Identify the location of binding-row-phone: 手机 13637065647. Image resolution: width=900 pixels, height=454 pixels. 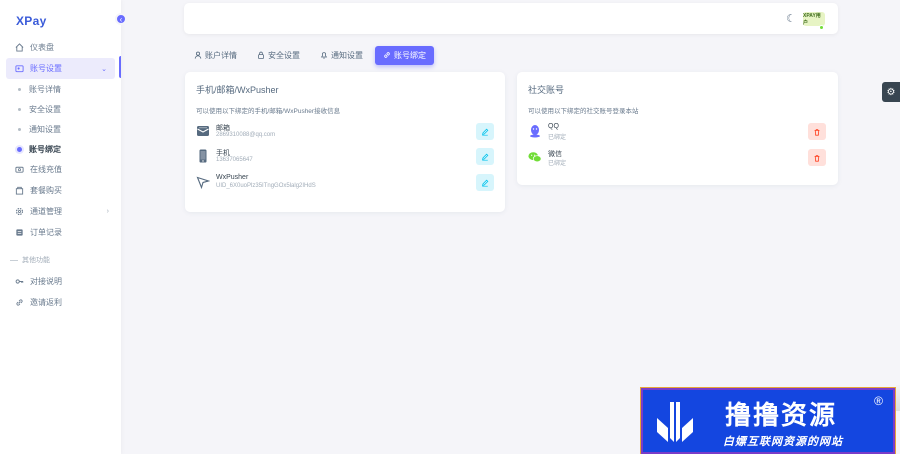
(345, 158).